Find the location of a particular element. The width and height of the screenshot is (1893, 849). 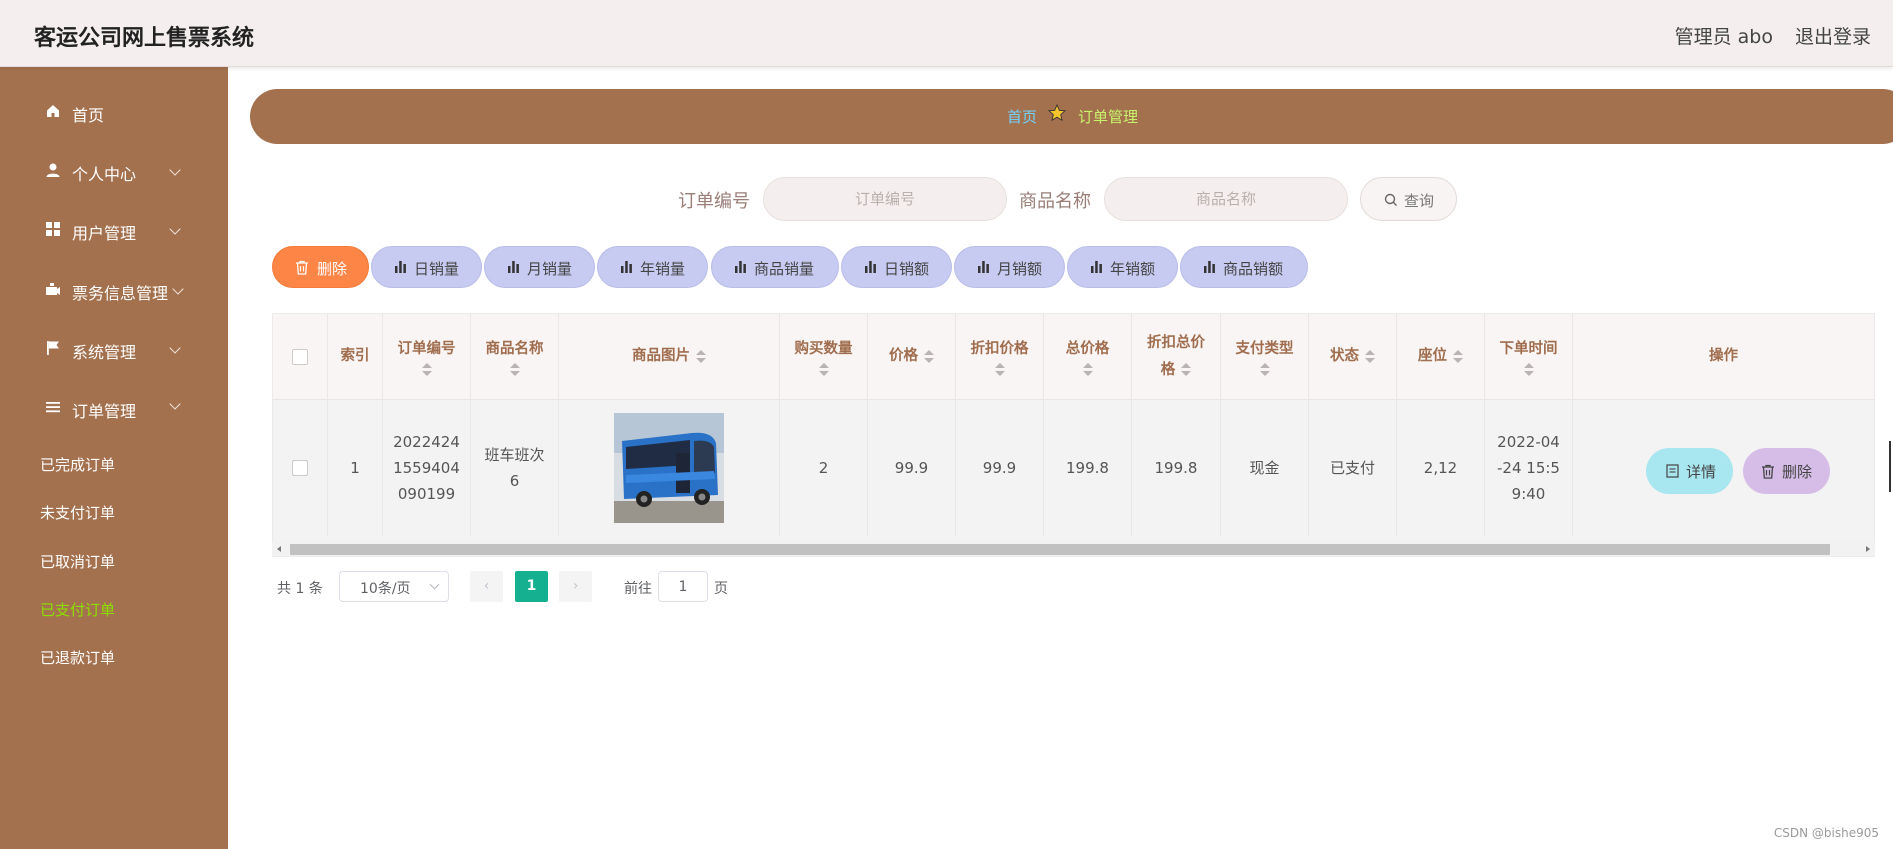

product-name-label: 商品名称 is located at coordinates (1055, 201).